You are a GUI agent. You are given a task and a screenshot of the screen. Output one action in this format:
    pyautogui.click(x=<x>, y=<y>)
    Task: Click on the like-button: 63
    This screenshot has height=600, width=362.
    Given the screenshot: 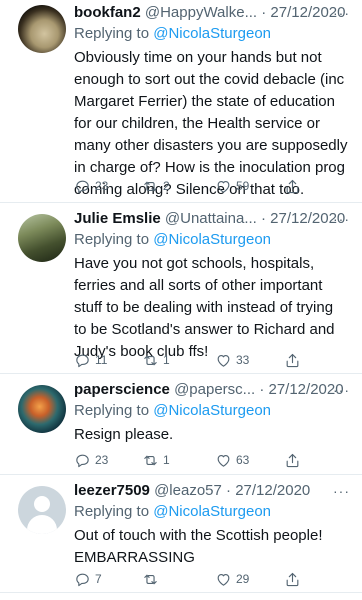 What is the action you would take?
    pyautogui.click(x=232, y=460)
    